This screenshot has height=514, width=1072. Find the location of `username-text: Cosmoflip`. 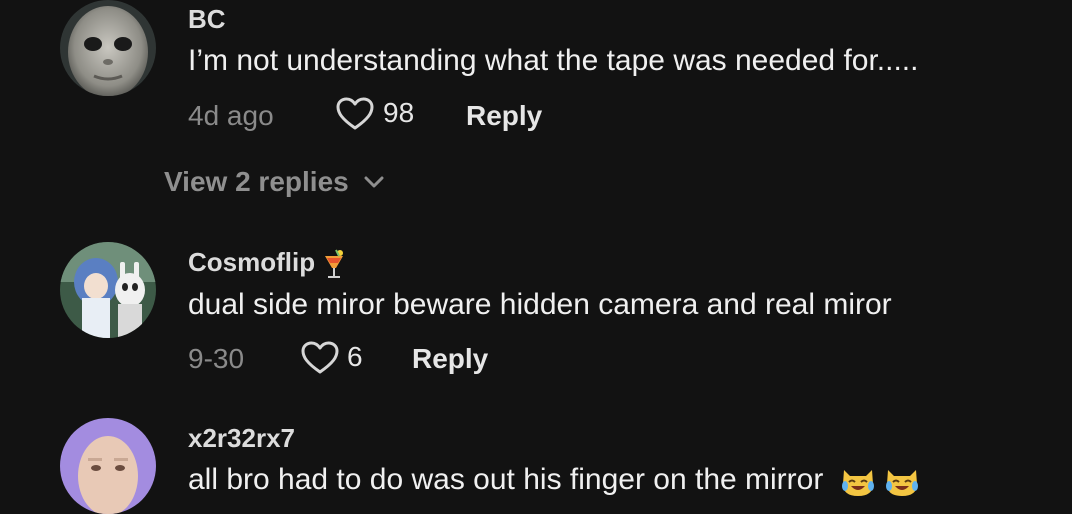

username-text: Cosmoflip is located at coordinates (252, 262).